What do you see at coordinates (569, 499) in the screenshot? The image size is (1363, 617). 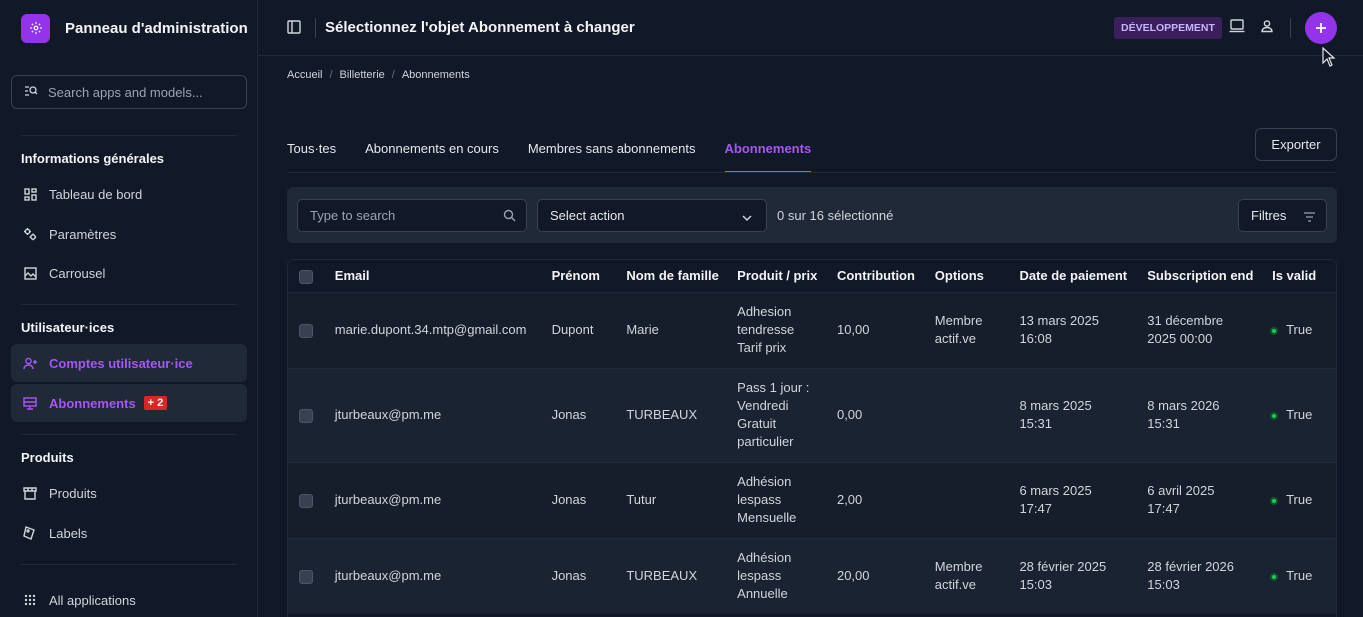 I see `cell-first-name: Jonas` at bounding box center [569, 499].